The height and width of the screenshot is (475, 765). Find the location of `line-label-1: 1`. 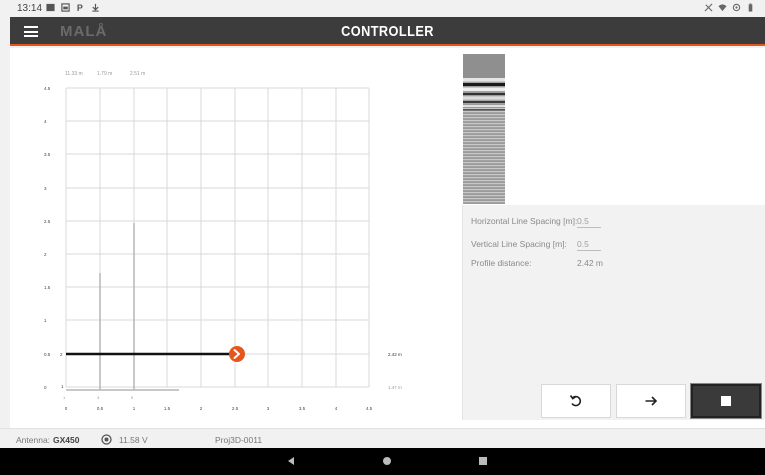

line-label-1: 1 is located at coordinates (62, 386).